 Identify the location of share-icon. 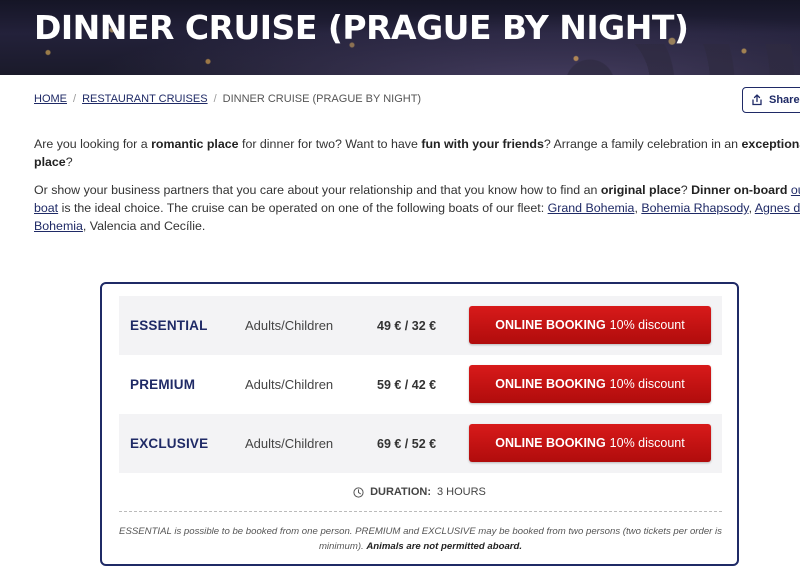
(757, 100).